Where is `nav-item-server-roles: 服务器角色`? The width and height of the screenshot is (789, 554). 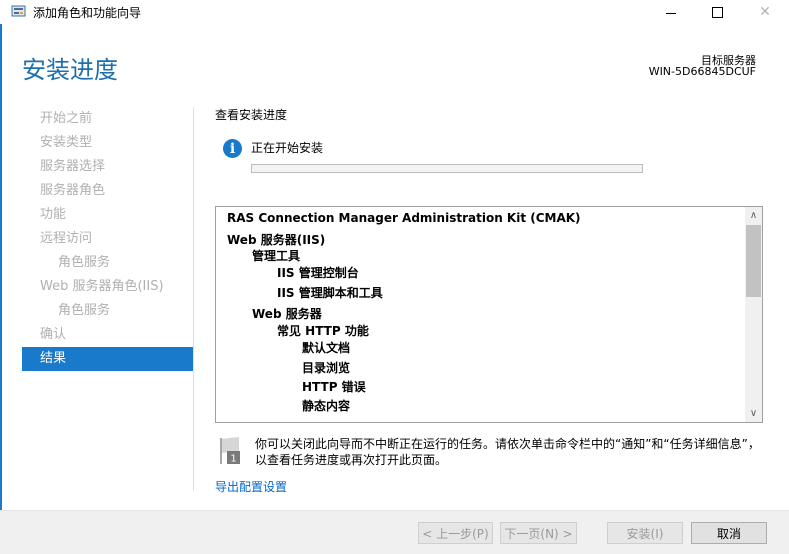 nav-item-server-roles: 服务器角色 is located at coordinates (107, 191).